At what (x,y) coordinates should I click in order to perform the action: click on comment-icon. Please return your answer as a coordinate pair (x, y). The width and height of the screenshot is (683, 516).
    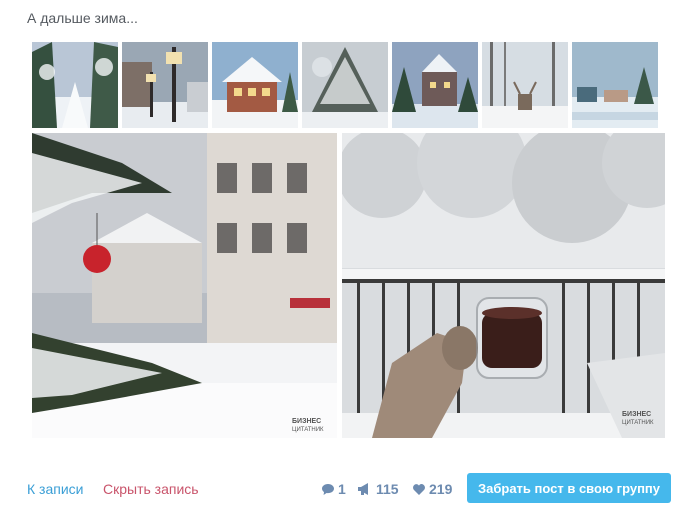
    Looking at the image, I should click on (328, 489).